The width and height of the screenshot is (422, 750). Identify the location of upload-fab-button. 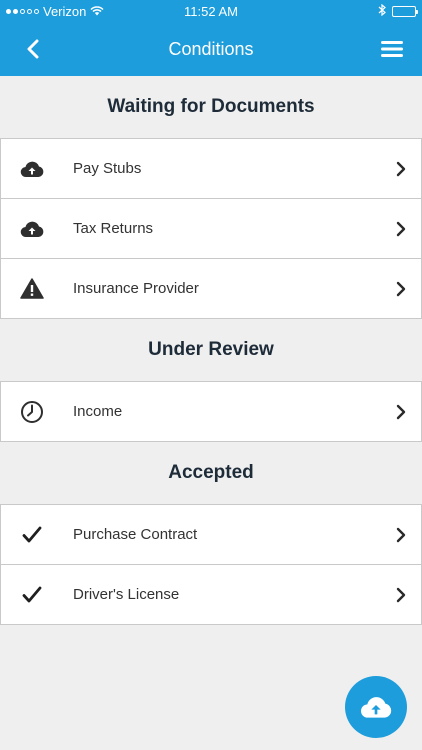
(376, 707).